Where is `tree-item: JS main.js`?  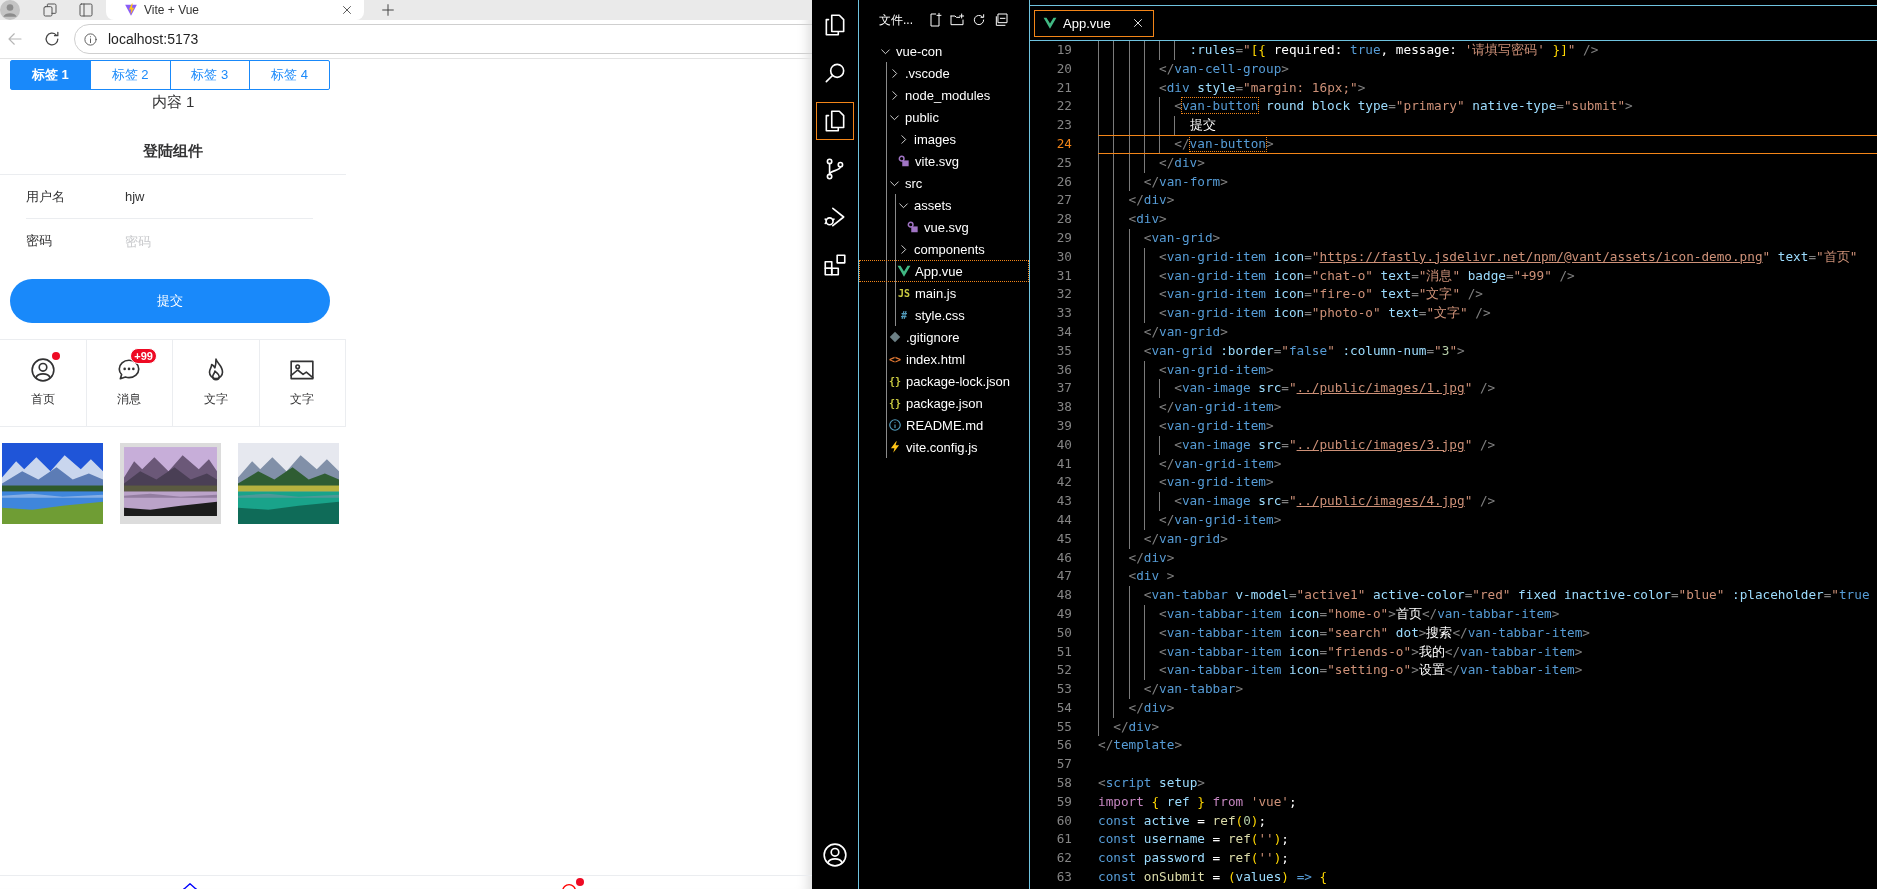
tree-item: JS main.js is located at coordinates (944, 293).